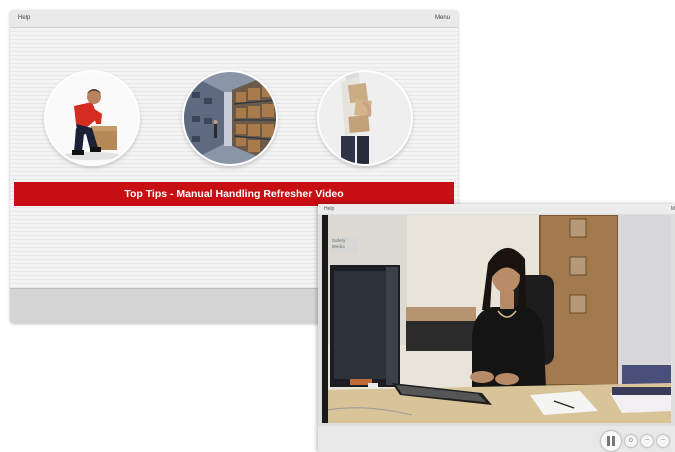 The width and height of the screenshot is (675, 452). Describe the element at coordinates (611, 441) in the screenshot. I see `pause-icon` at that location.